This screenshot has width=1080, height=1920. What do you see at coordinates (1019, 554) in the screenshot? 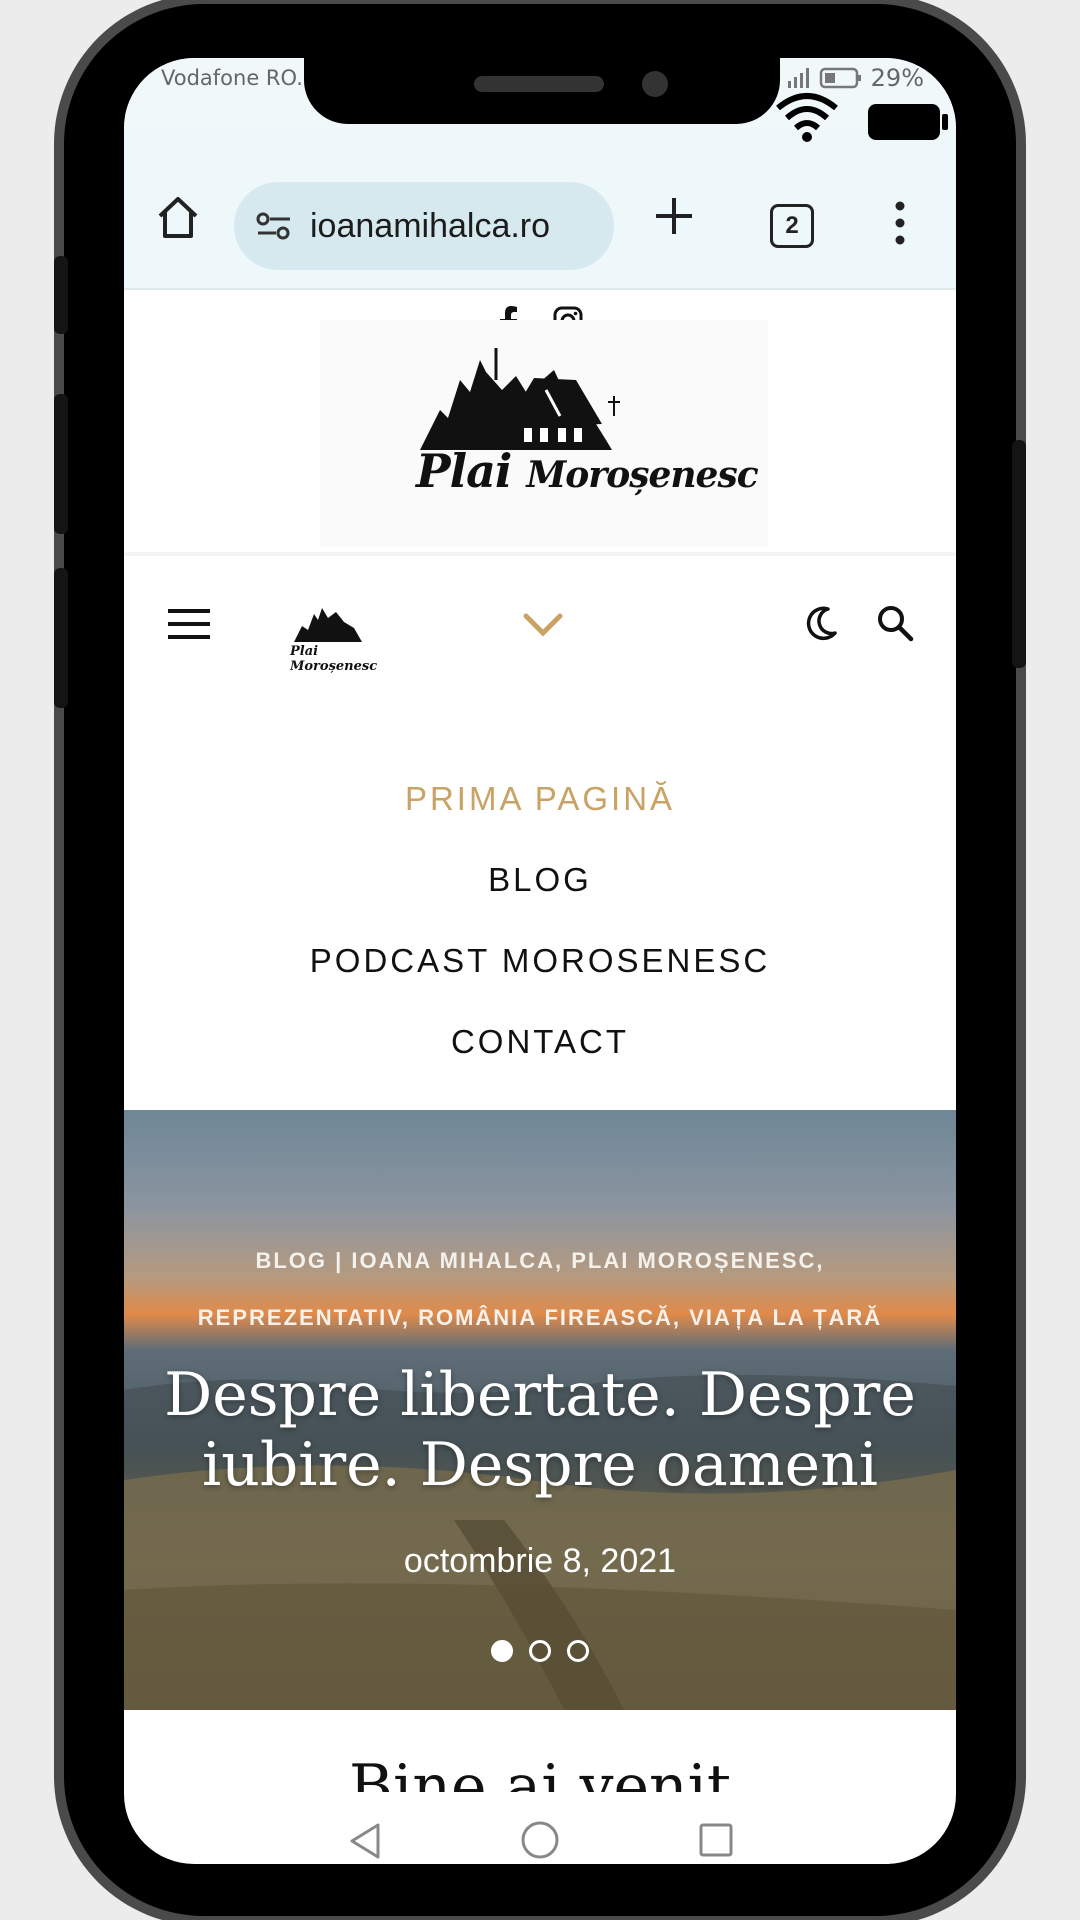
I see `power-button` at bounding box center [1019, 554].